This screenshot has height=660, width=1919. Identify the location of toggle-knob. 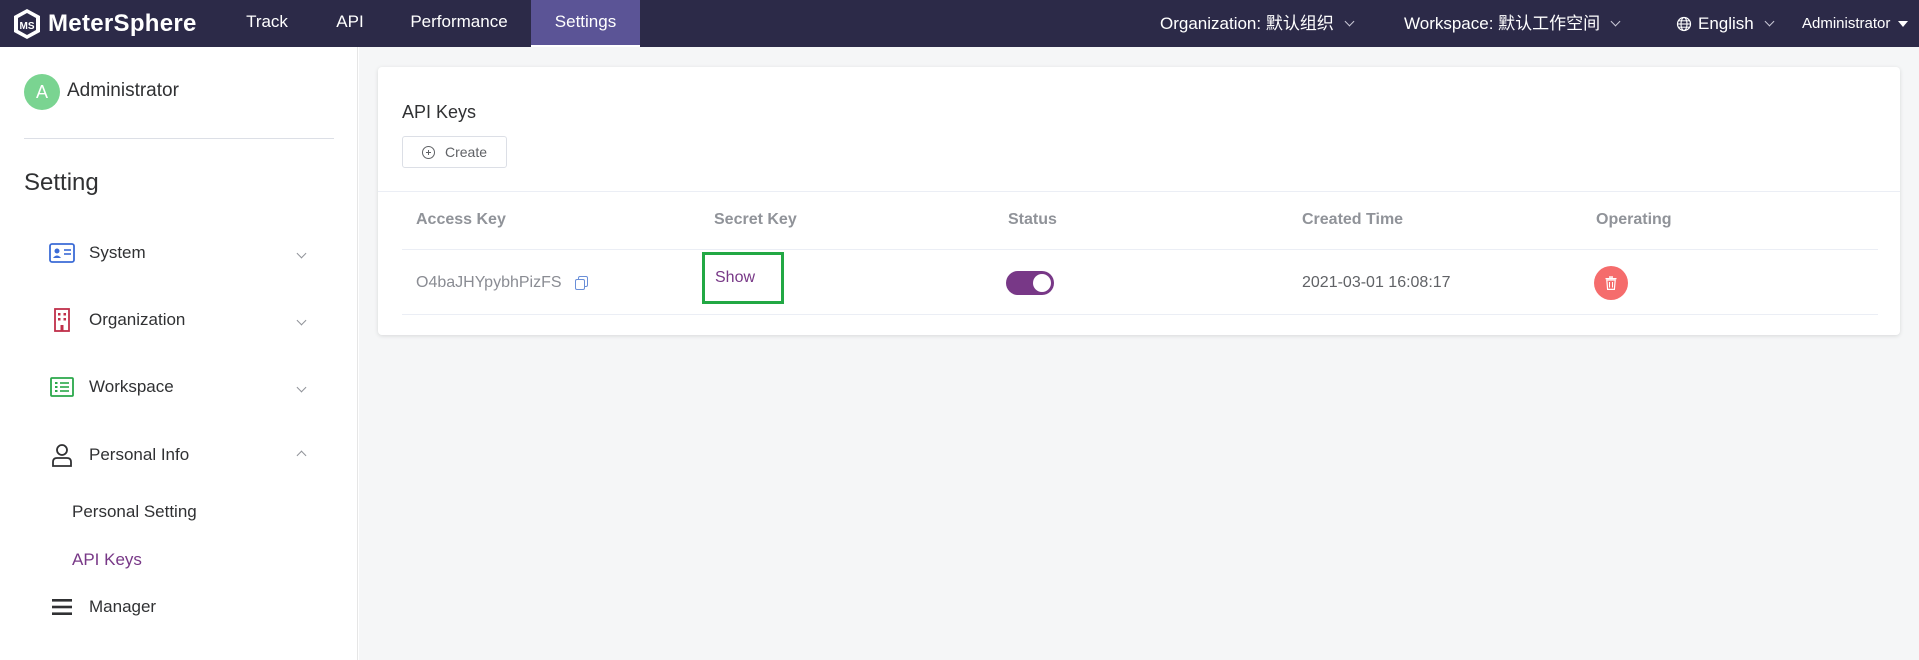
(1042, 283).